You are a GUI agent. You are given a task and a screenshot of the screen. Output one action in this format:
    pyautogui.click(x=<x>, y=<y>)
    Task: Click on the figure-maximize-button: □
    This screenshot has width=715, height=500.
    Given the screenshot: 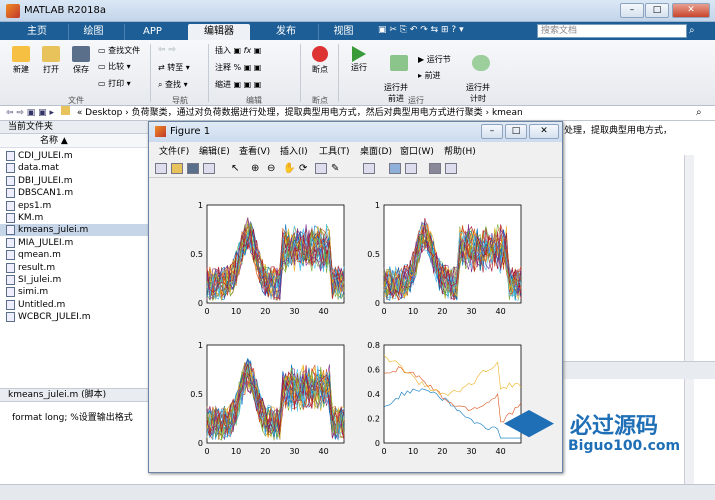 What is the action you would take?
    pyautogui.click(x=516, y=131)
    